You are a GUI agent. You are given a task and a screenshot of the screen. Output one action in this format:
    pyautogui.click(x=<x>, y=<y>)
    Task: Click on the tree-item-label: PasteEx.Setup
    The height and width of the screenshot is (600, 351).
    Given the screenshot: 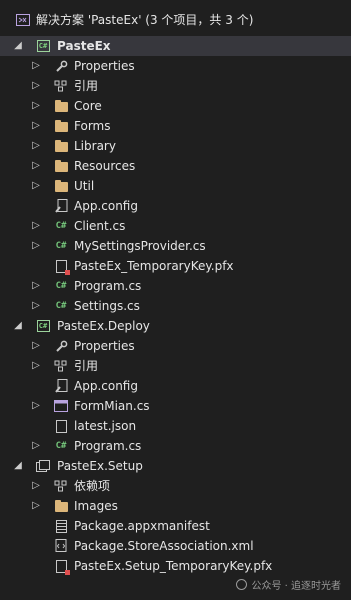 What is the action you would take?
    pyautogui.click(x=100, y=466)
    